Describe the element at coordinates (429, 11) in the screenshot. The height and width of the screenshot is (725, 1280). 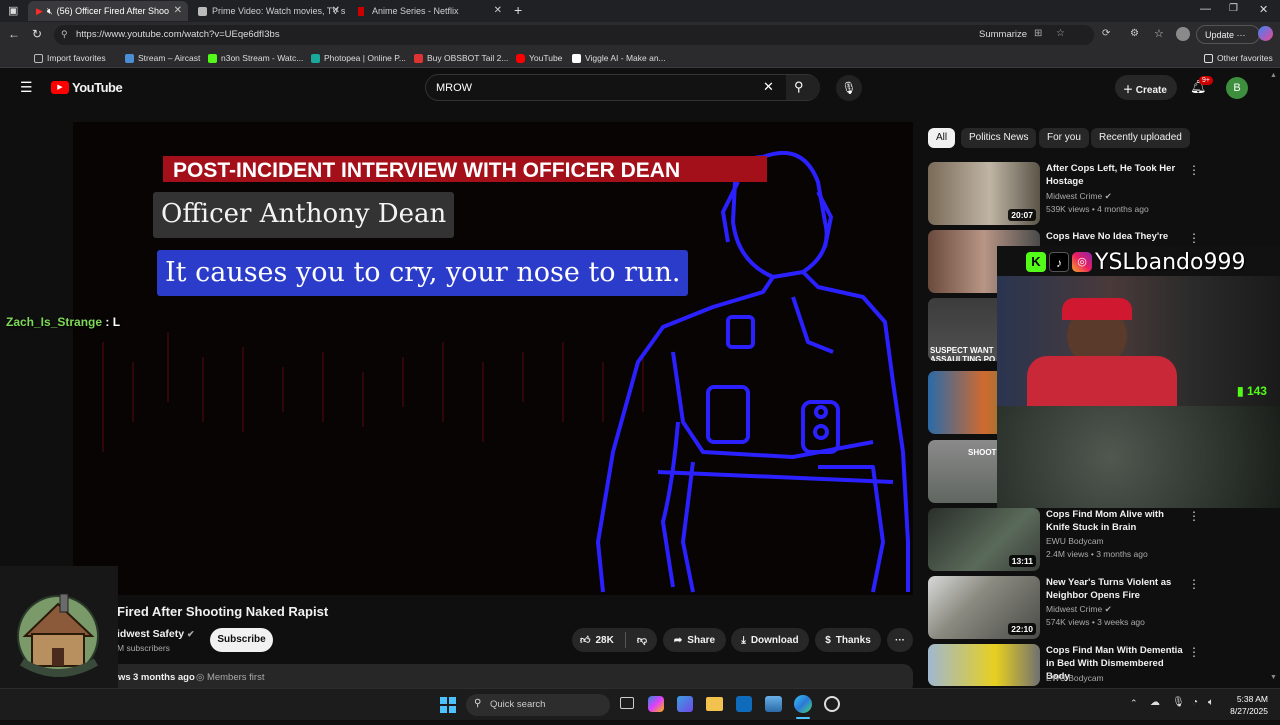
I see `tab-netflix: Anime Series - Netflix ✕` at that location.